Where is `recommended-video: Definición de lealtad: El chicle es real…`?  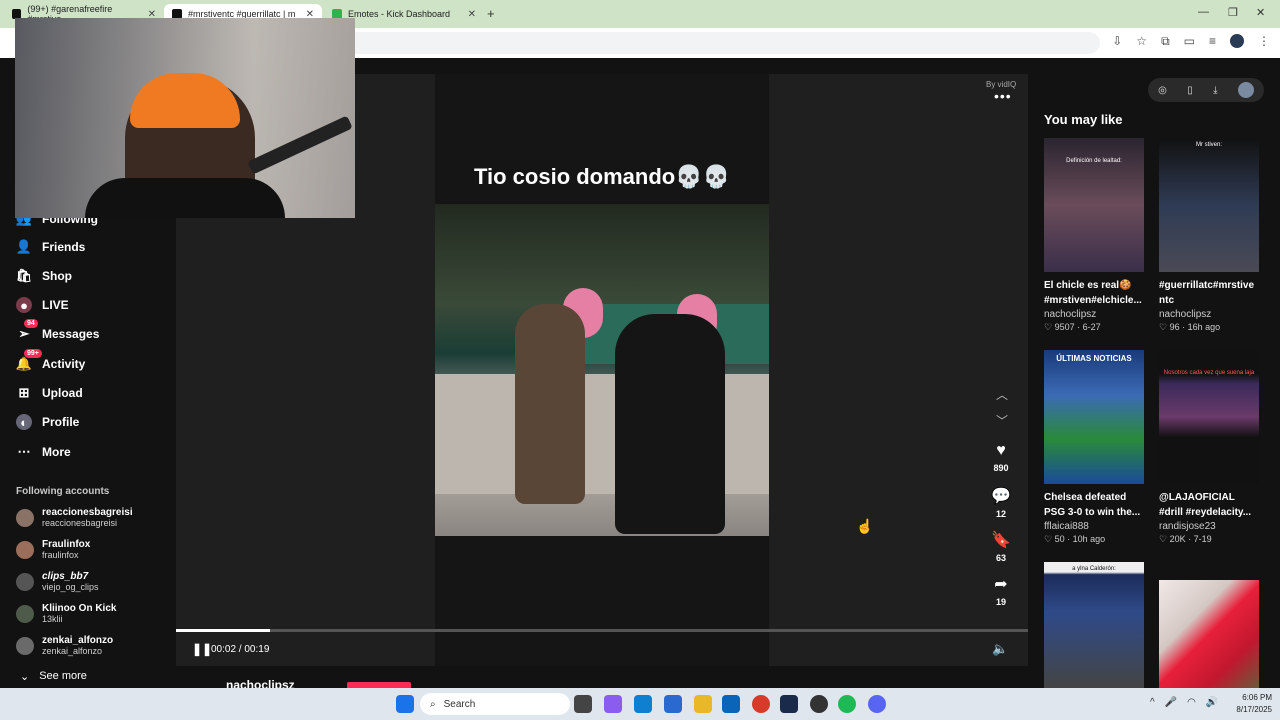 recommended-video: Definición de lealtad: El chicle es real… is located at coordinates (1094, 235).